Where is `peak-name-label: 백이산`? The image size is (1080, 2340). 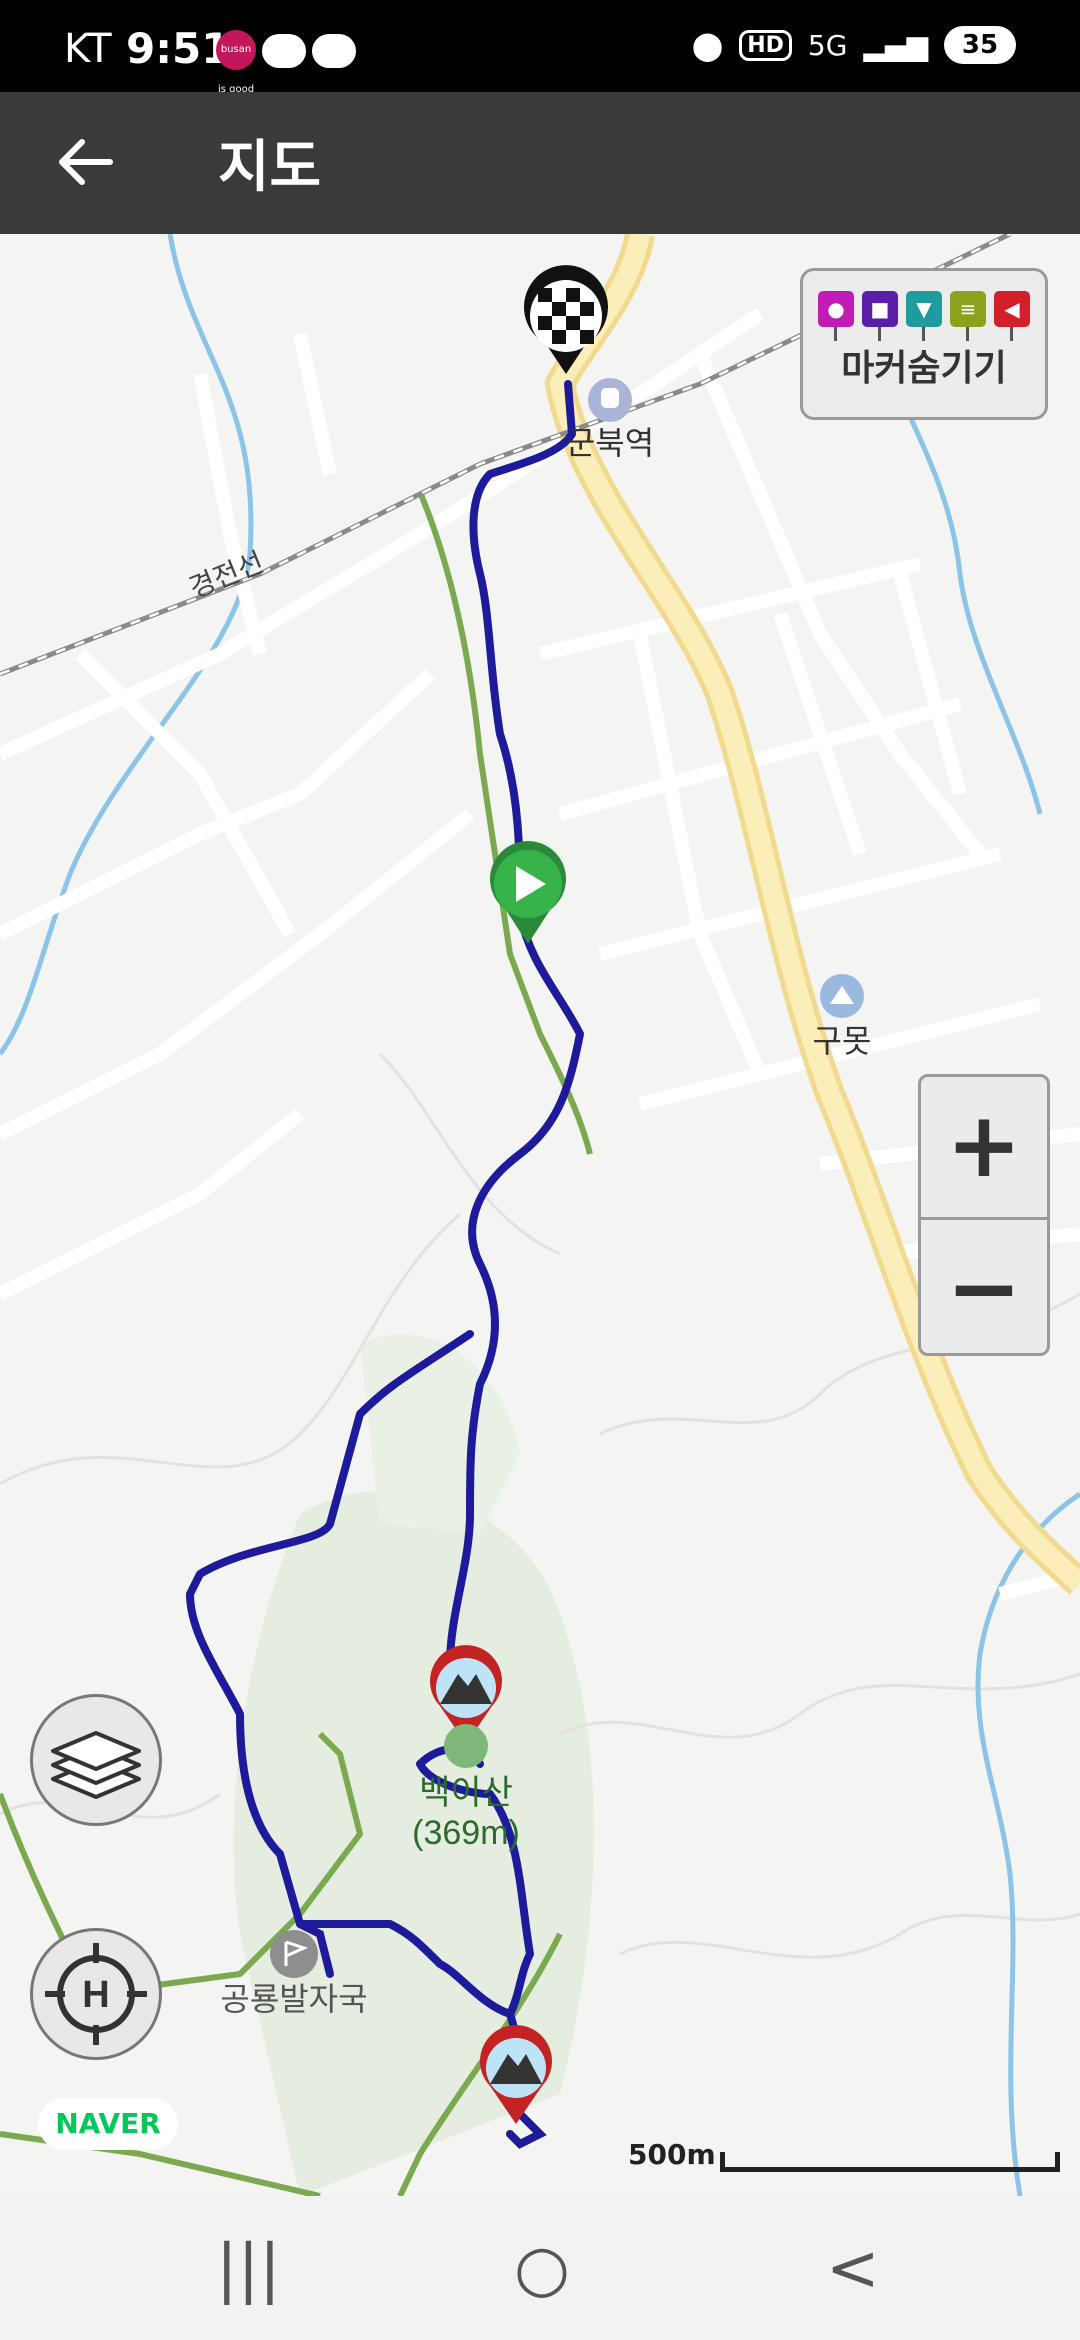
peak-name-label: 백이산 is located at coordinates (466, 1793).